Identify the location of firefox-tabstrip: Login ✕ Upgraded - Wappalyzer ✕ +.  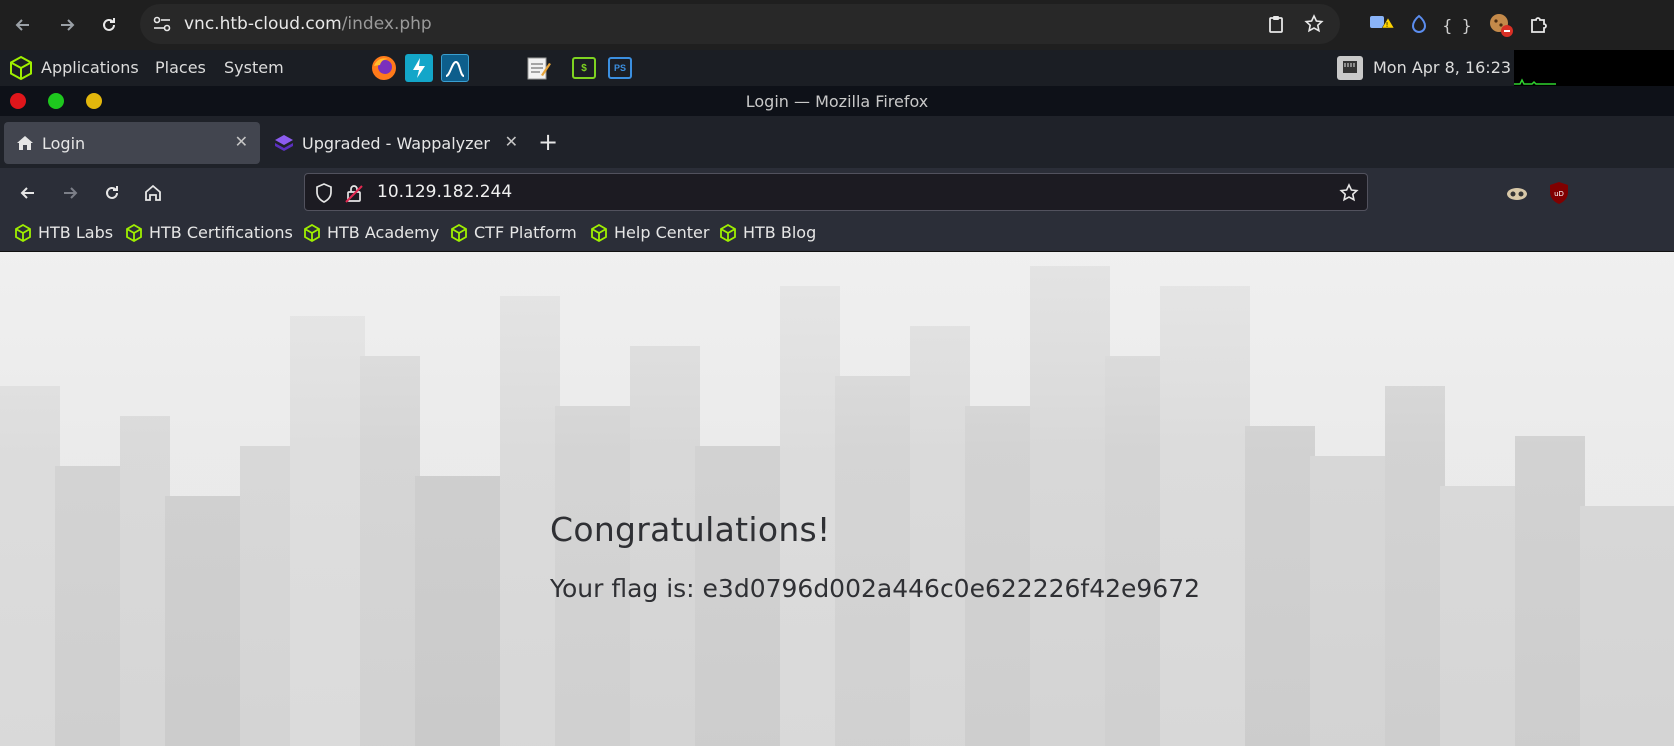
(837, 142).